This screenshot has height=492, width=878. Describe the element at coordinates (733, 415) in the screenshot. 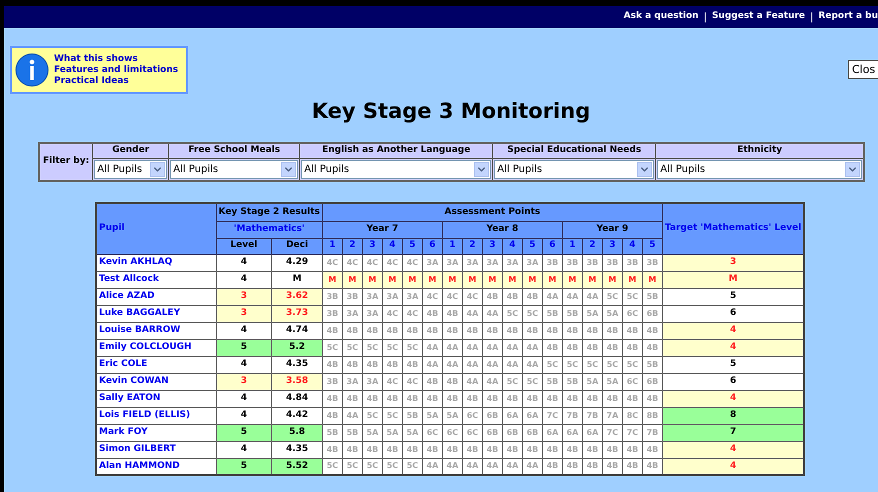

I see `table-cell: 8` at that location.